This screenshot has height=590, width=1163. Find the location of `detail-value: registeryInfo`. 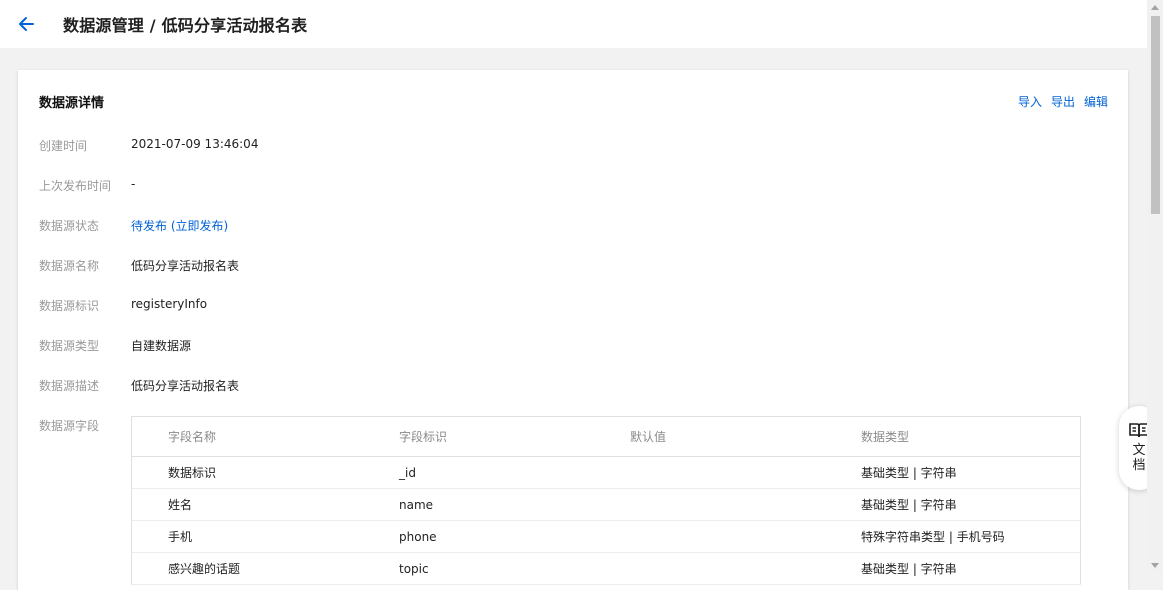

detail-value: registeryInfo is located at coordinates (169, 304).